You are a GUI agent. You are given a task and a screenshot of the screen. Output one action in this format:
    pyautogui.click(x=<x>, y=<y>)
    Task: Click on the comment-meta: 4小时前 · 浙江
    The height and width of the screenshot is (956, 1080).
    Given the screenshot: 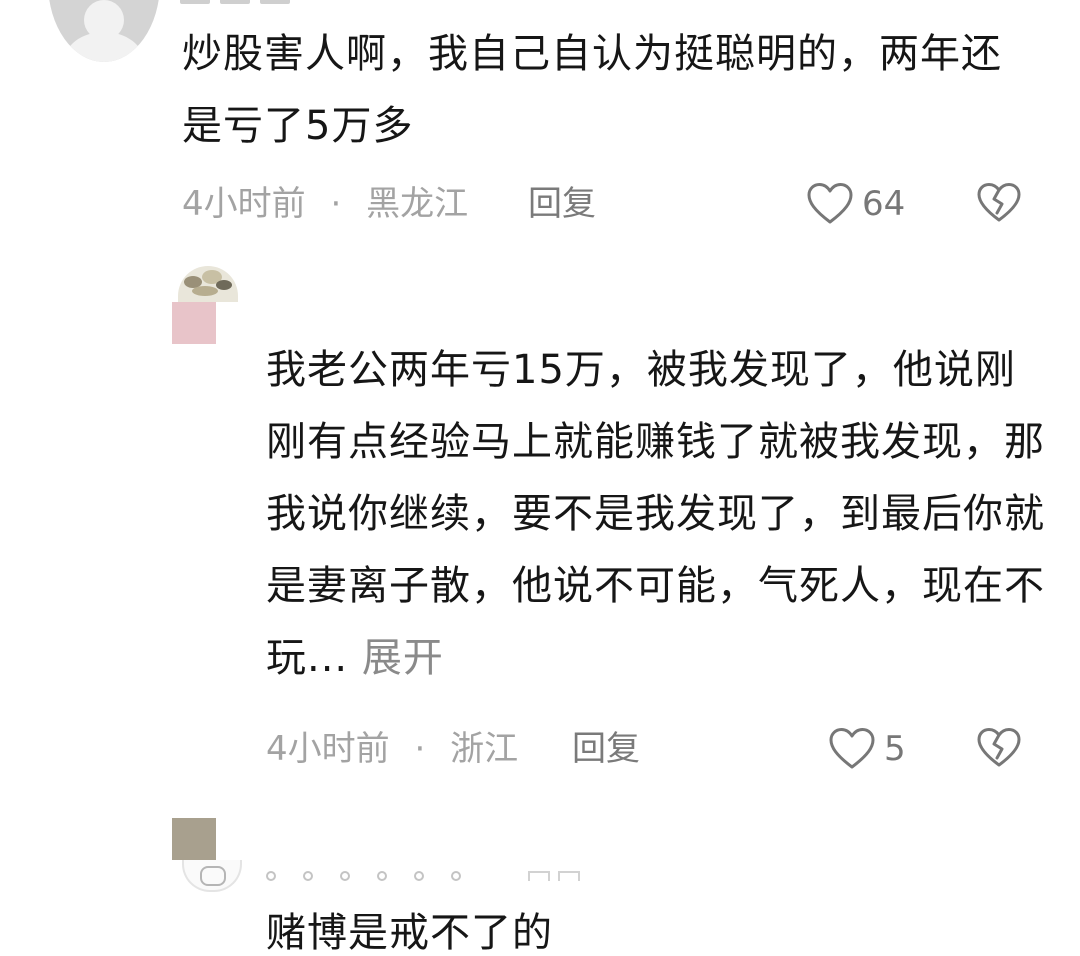 What is the action you would take?
    pyautogui.click(x=392, y=749)
    